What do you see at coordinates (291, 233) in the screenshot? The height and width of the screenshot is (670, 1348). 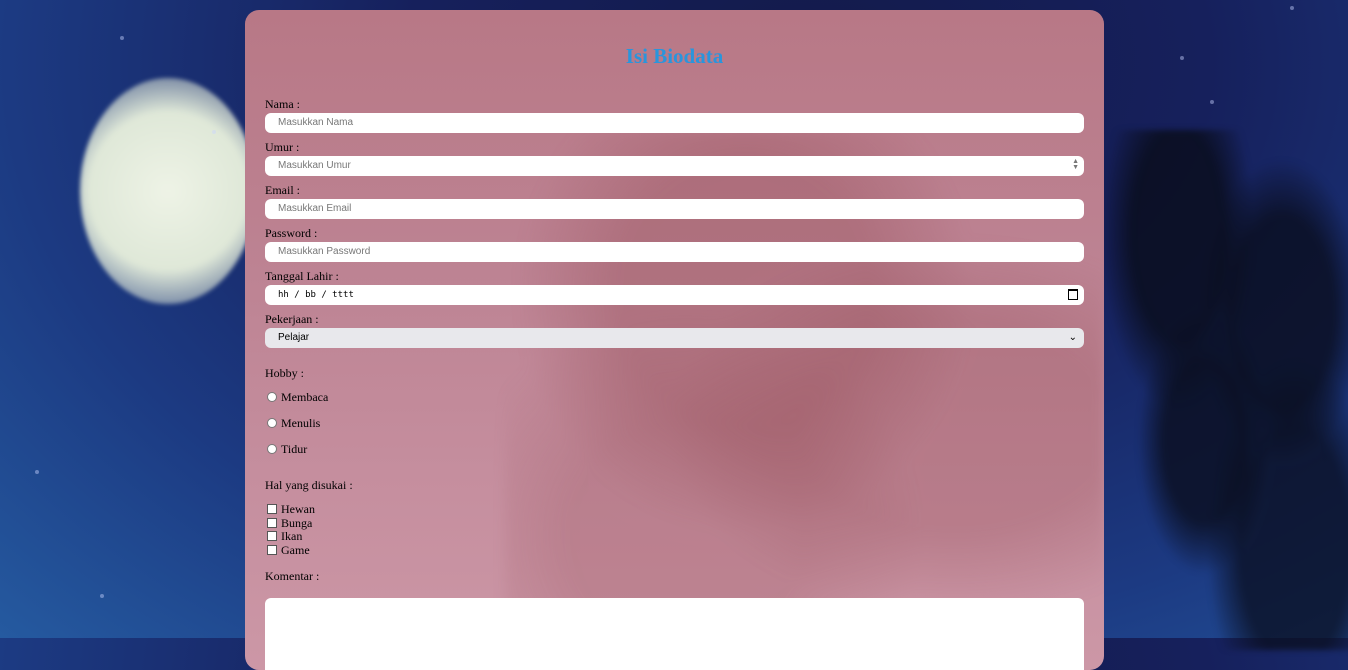 I see `password-label: Password :` at bounding box center [291, 233].